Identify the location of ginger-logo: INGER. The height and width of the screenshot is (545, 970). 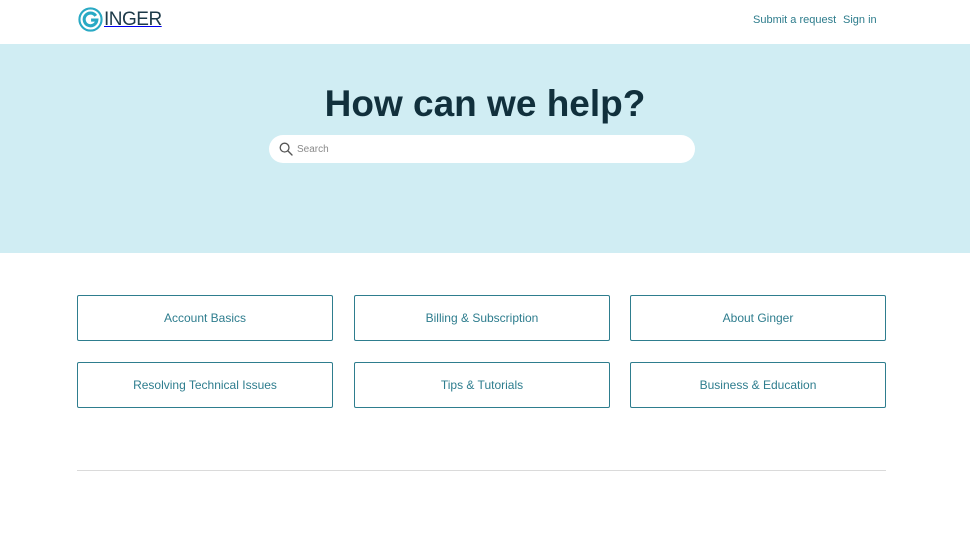
(120, 19).